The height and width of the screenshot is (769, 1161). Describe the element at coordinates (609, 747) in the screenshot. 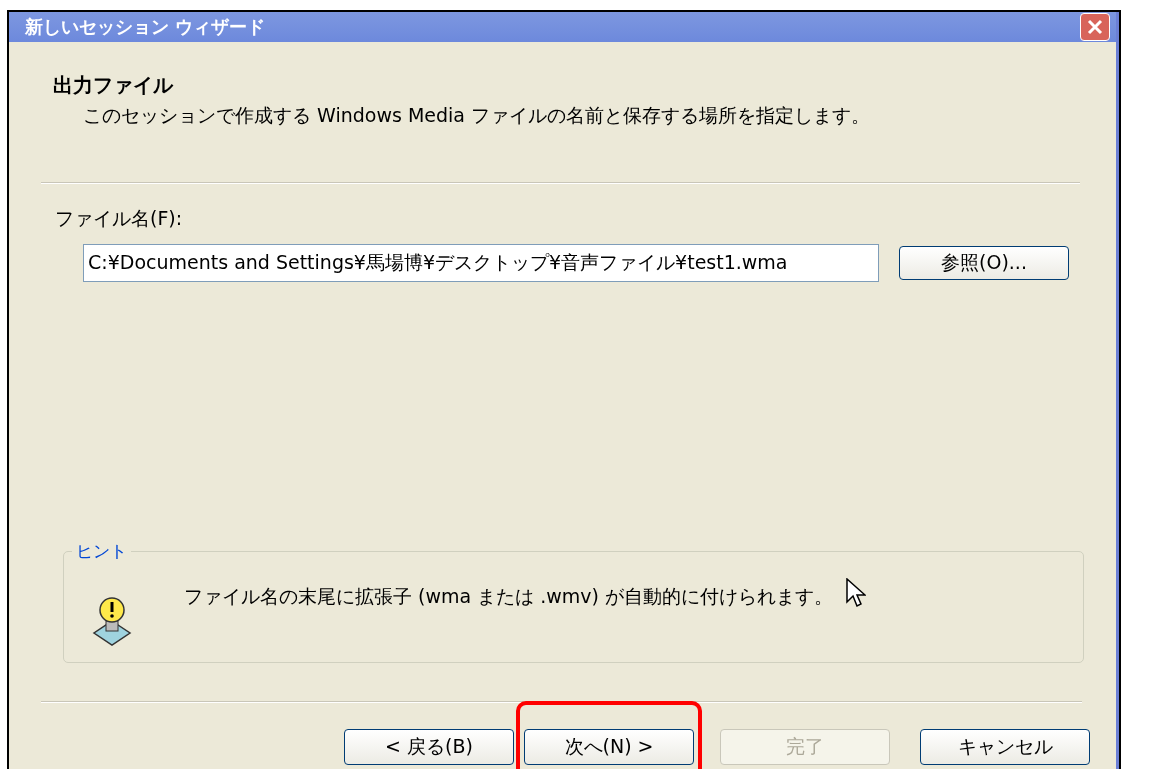

I see `next-button: 次へ(N) >` at that location.